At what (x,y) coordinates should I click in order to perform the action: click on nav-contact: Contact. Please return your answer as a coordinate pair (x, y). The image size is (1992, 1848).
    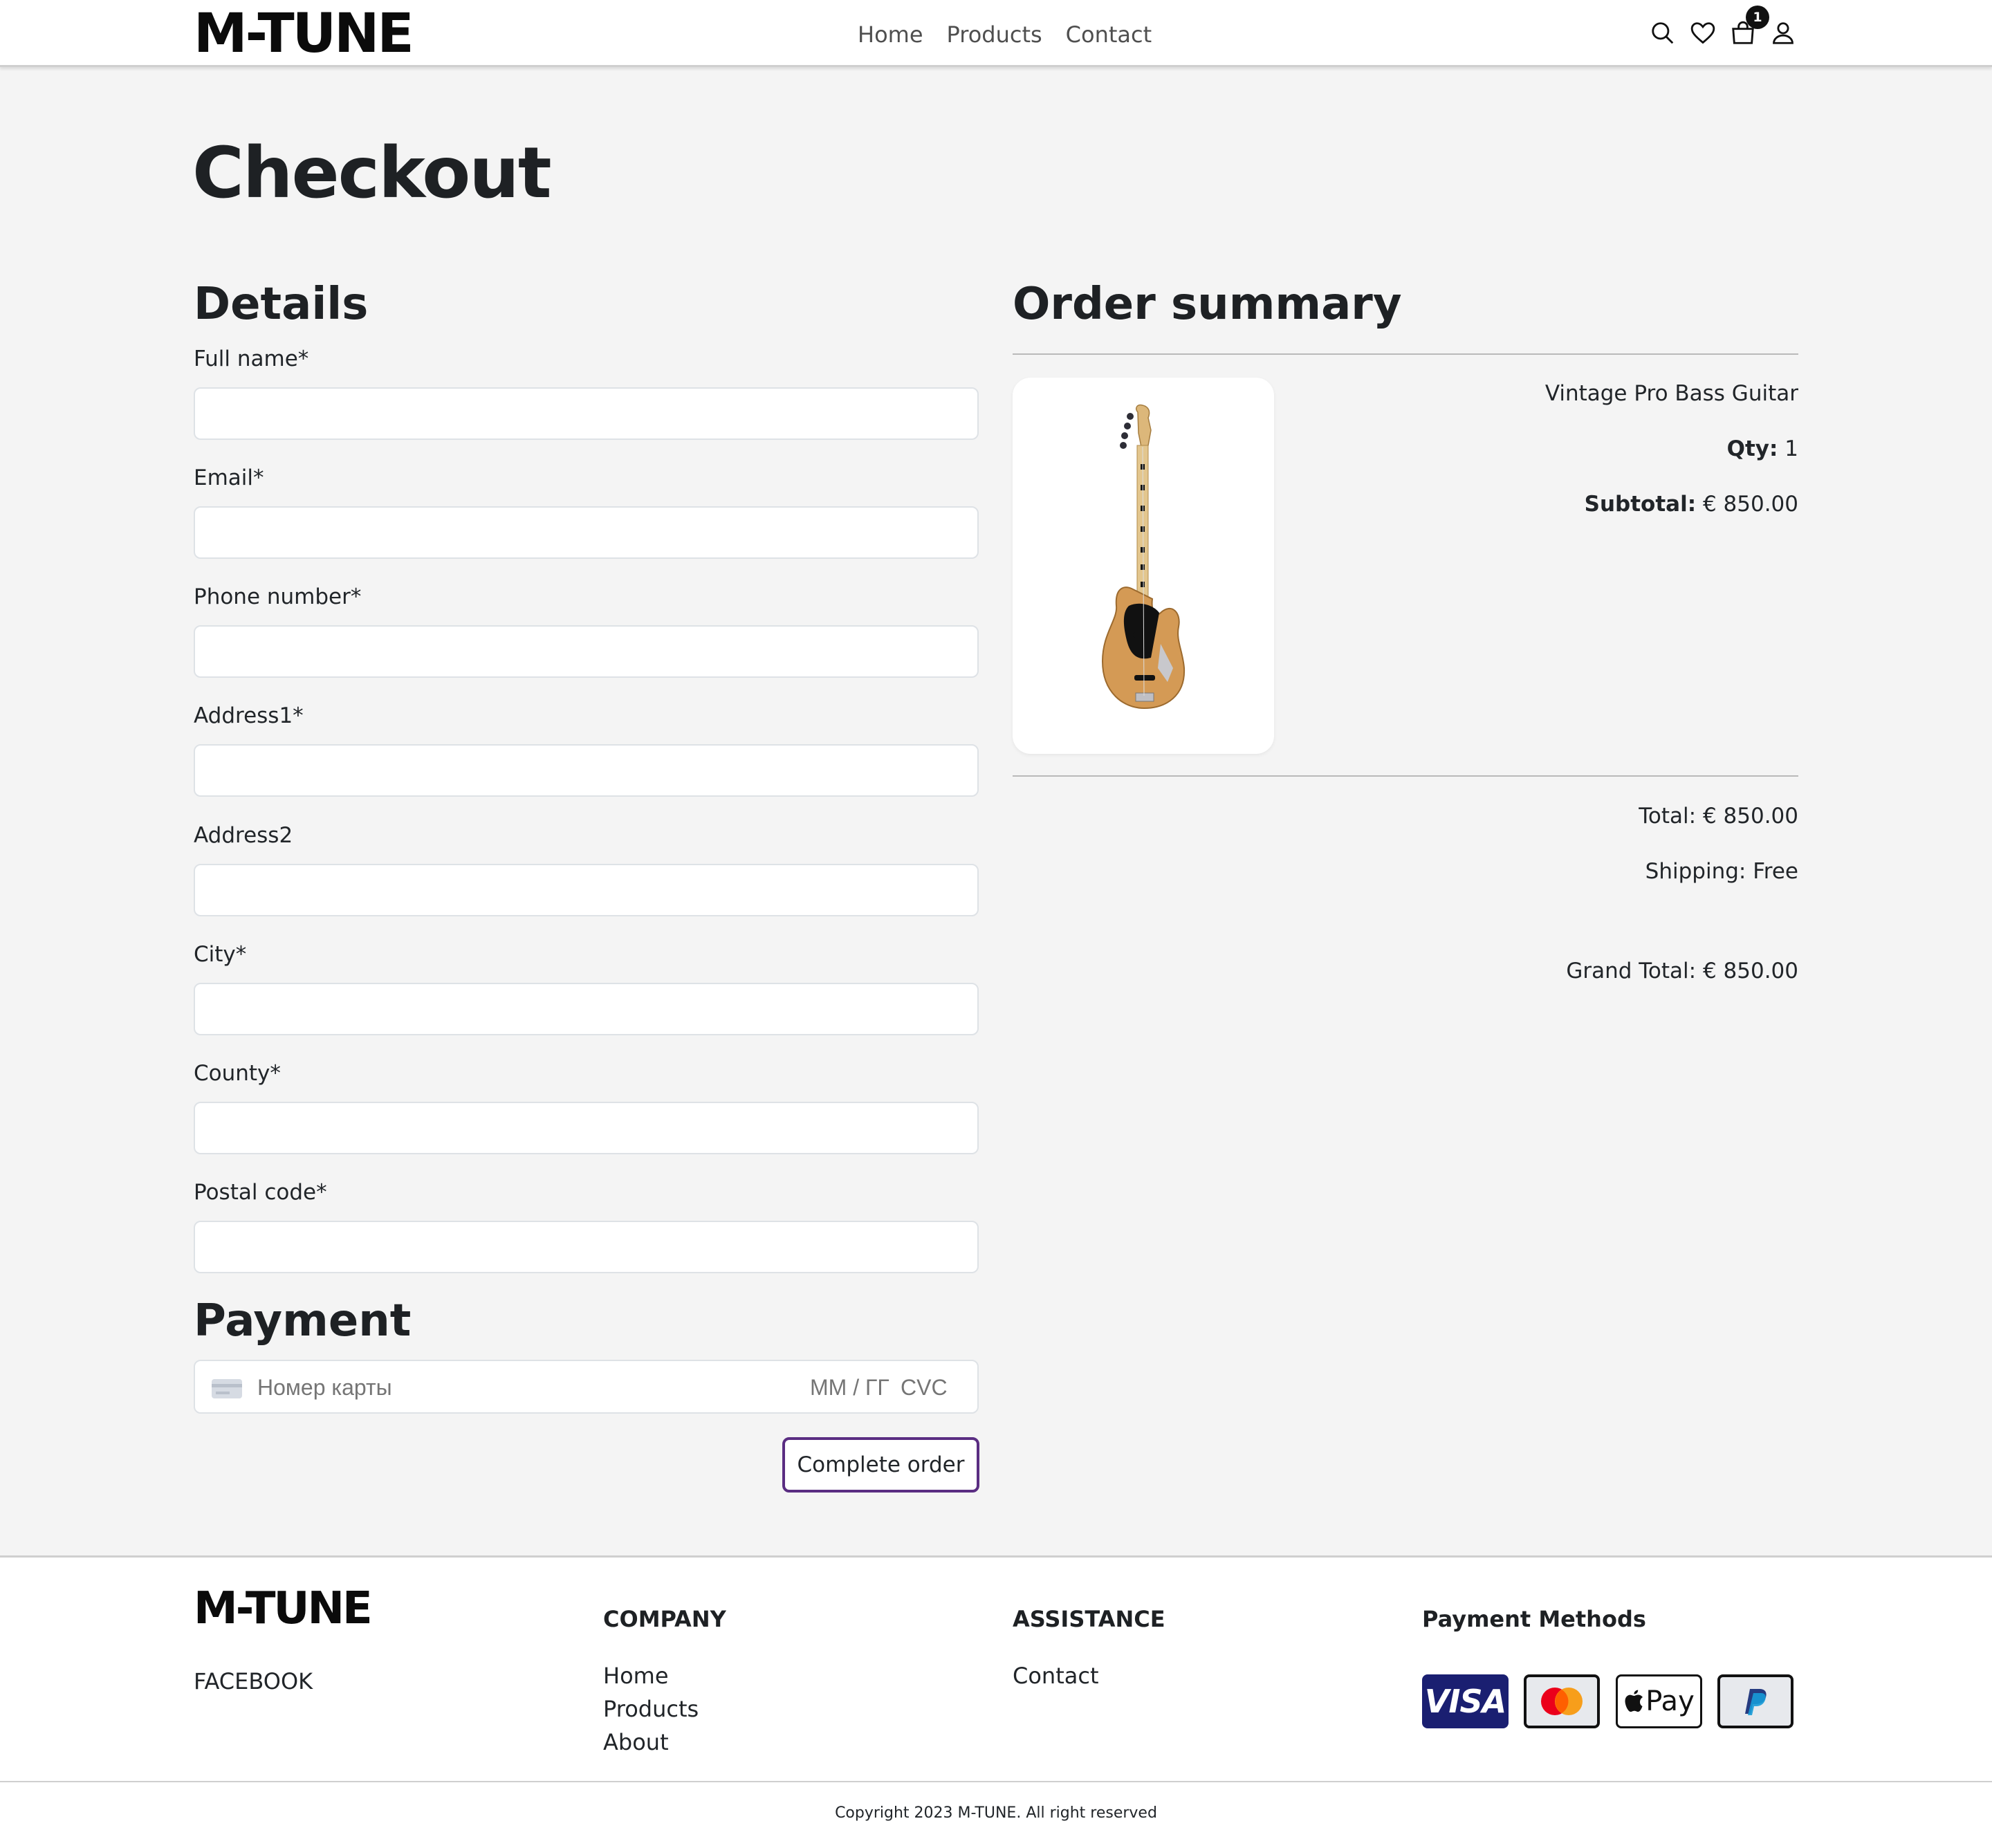
    Looking at the image, I should click on (1109, 35).